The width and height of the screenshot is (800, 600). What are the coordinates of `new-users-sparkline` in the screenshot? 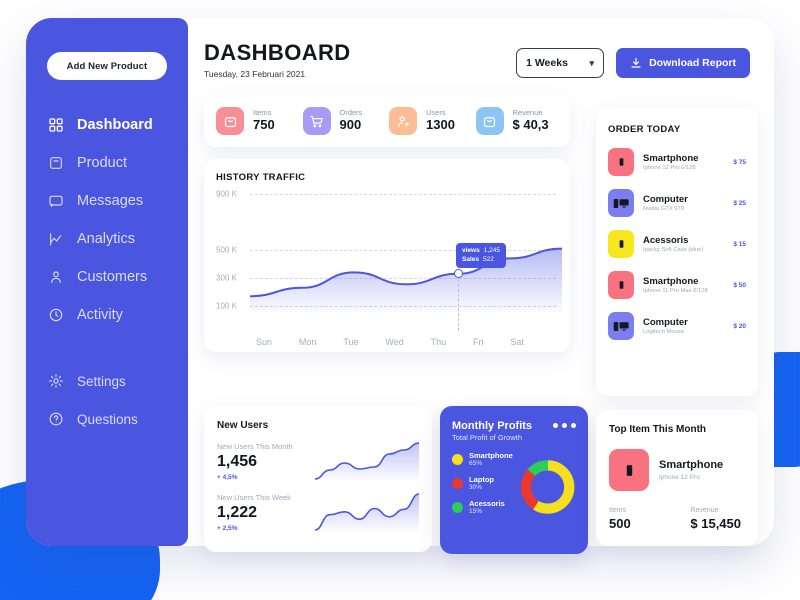 It's located at (367, 462).